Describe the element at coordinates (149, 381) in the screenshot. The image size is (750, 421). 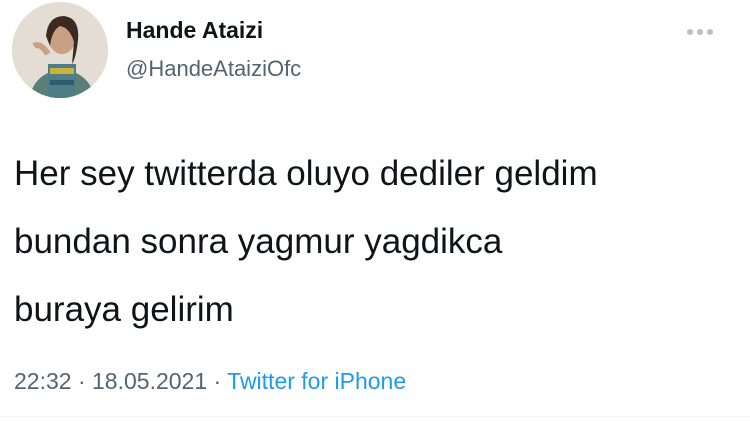
I see `tweet-date: 18.05.2021` at that location.